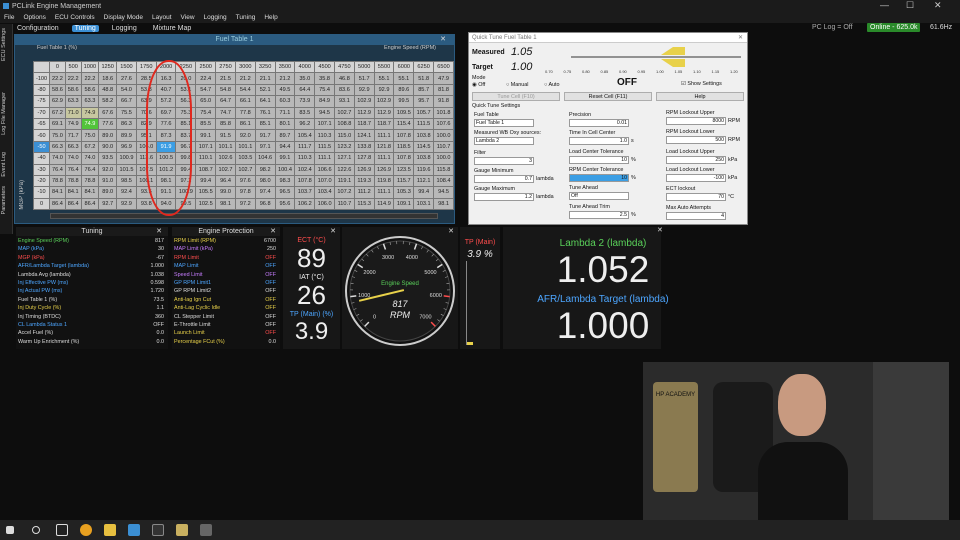 The height and width of the screenshot is (540, 960). Describe the element at coordinates (206, 124) in the screenshot. I see `fuel-cell: 85.5` at that location.